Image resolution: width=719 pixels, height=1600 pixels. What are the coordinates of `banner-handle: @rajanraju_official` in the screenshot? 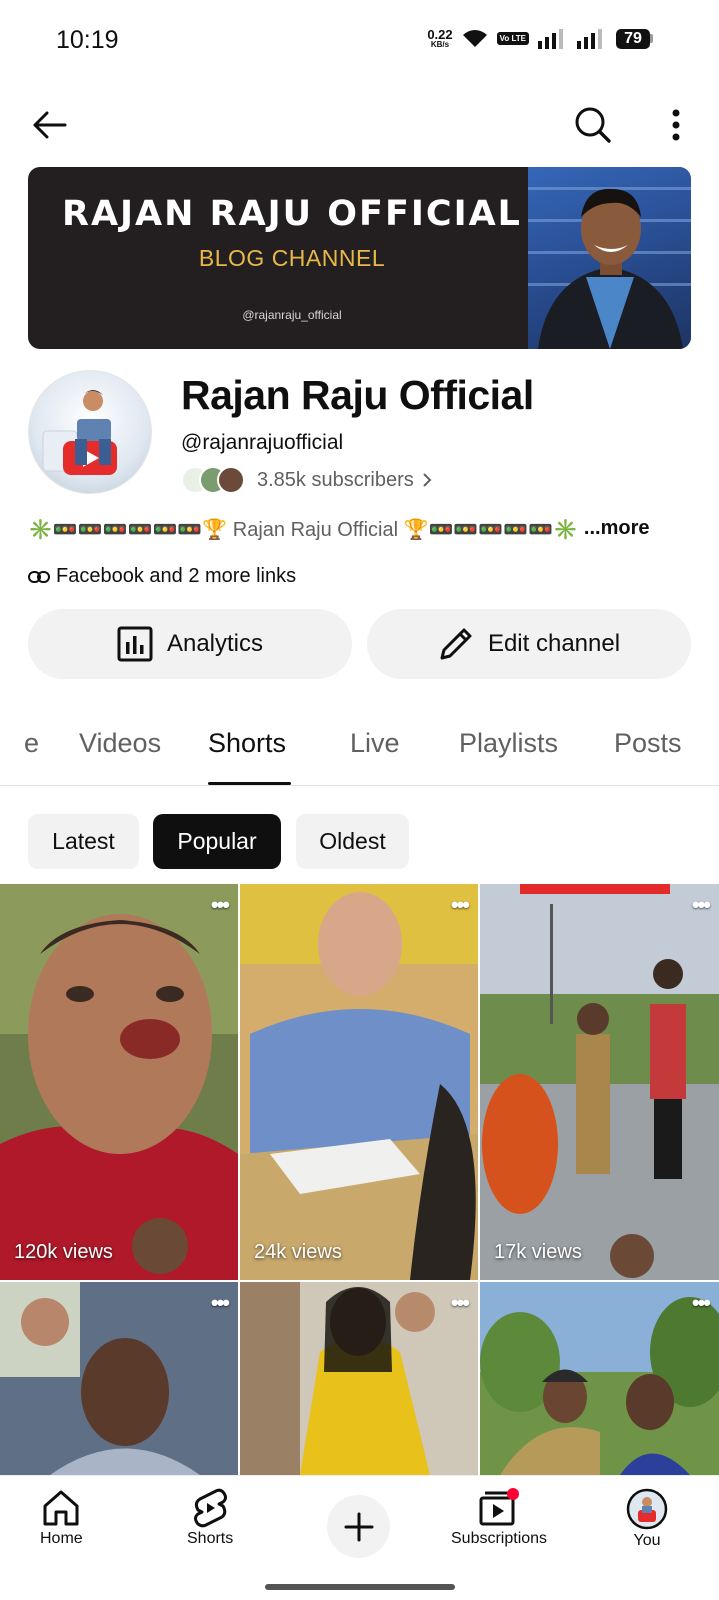 It's located at (292, 315).